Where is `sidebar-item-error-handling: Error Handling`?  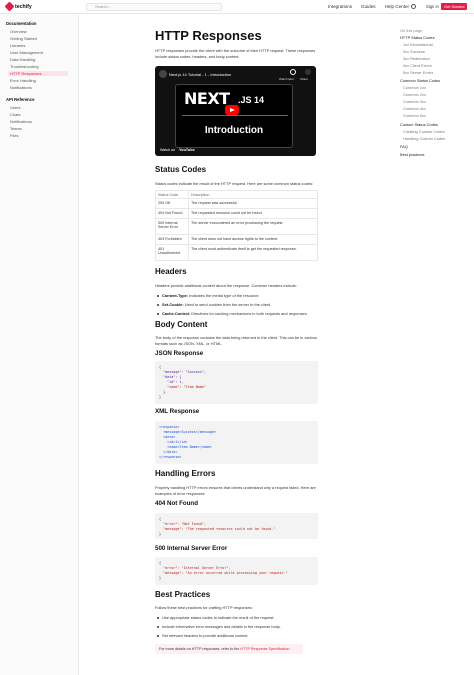
sidebar-item-error-handling: Error Handling is located at coordinates (23, 80).